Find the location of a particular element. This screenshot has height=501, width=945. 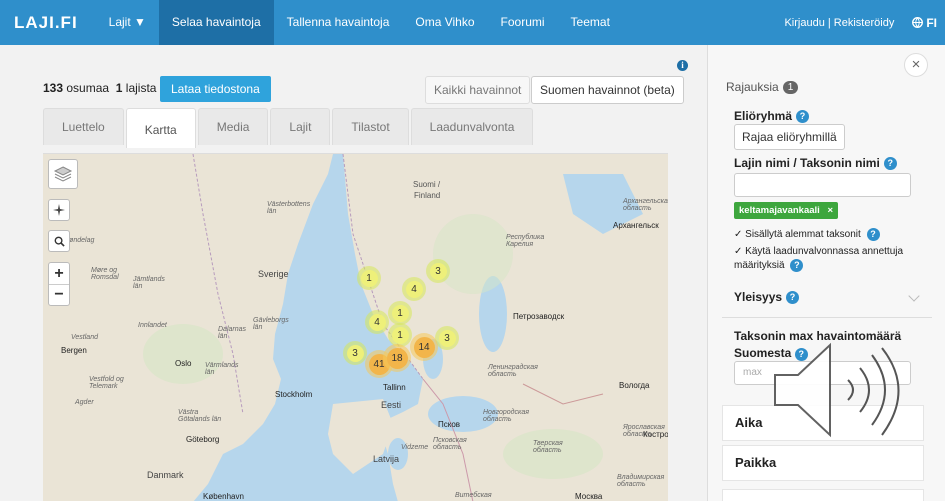

tab-media: Media is located at coordinates (233, 126).